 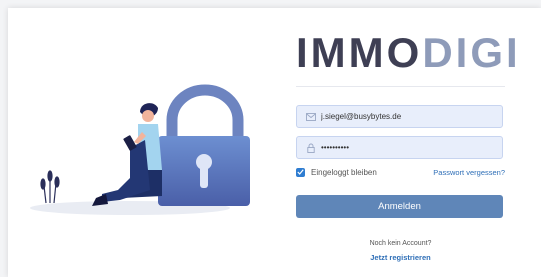 I want to click on lock-icon, so click(x=311, y=148).